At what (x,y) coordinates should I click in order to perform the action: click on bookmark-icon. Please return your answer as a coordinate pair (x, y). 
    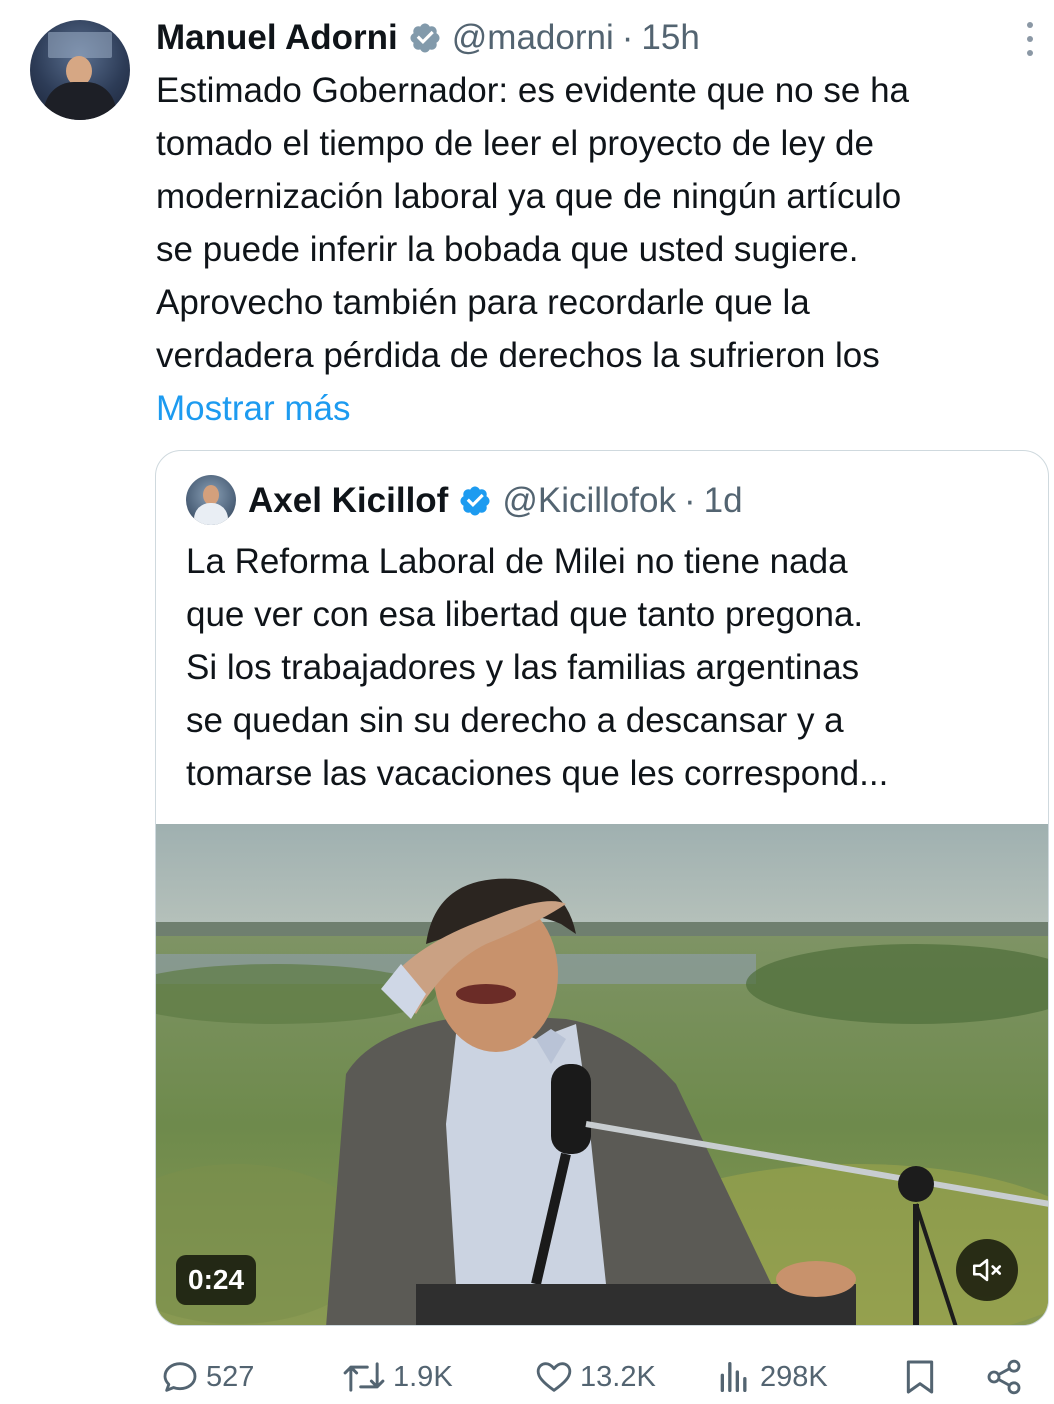
    Looking at the image, I should click on (920, 1377).